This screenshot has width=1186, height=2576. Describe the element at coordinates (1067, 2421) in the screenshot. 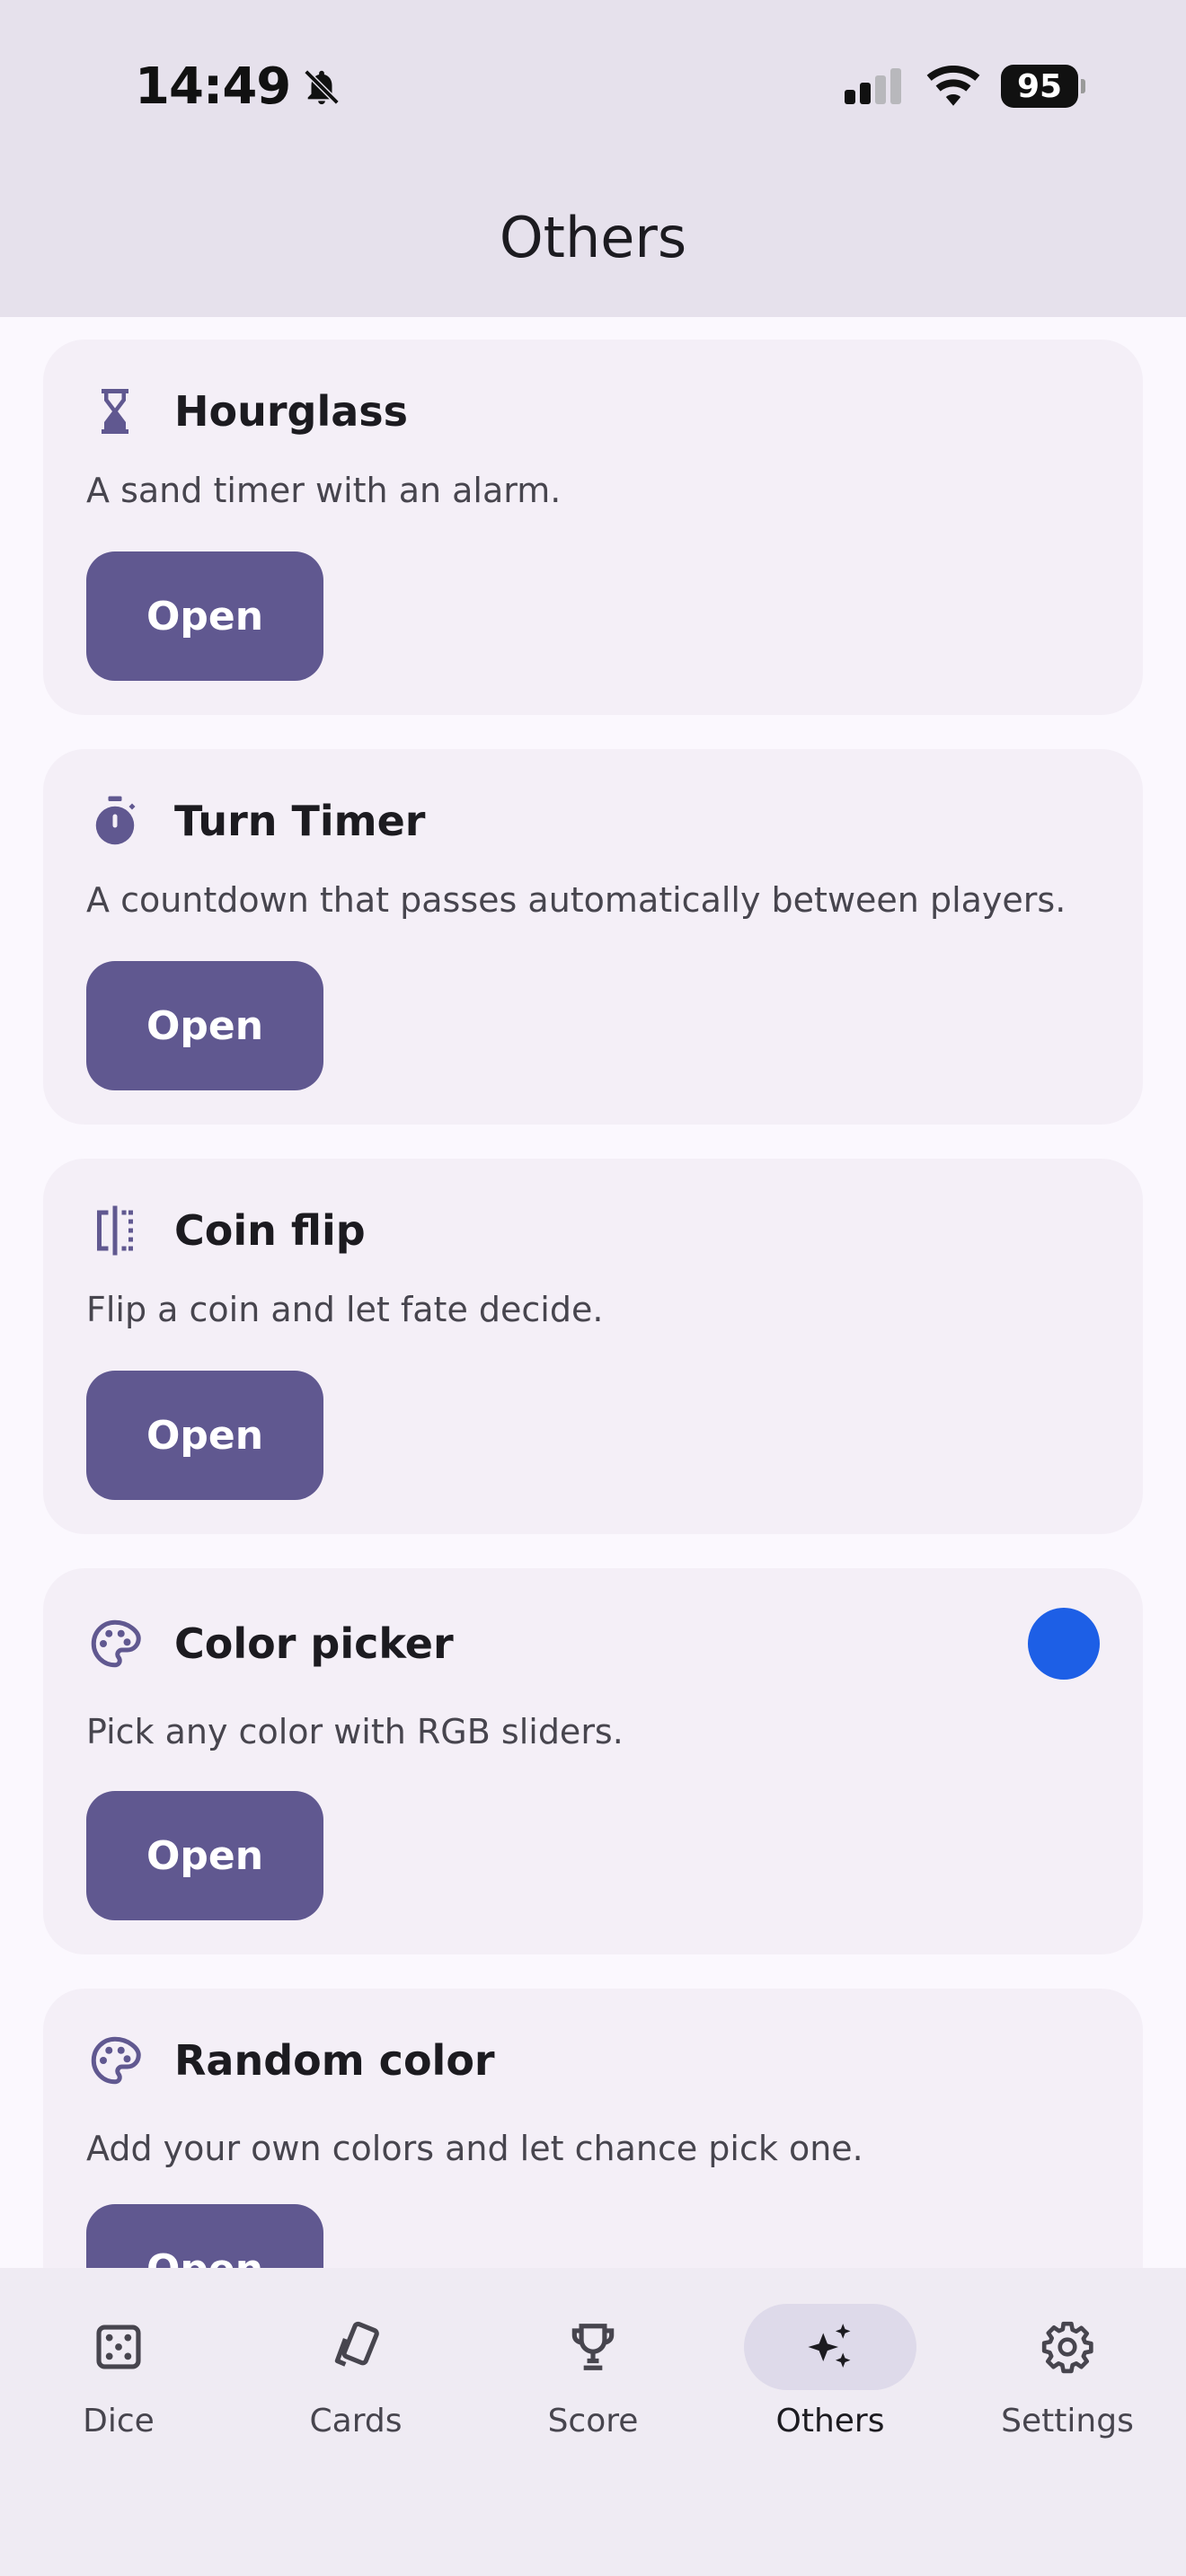

I see `nav-label: Settings` at that location.